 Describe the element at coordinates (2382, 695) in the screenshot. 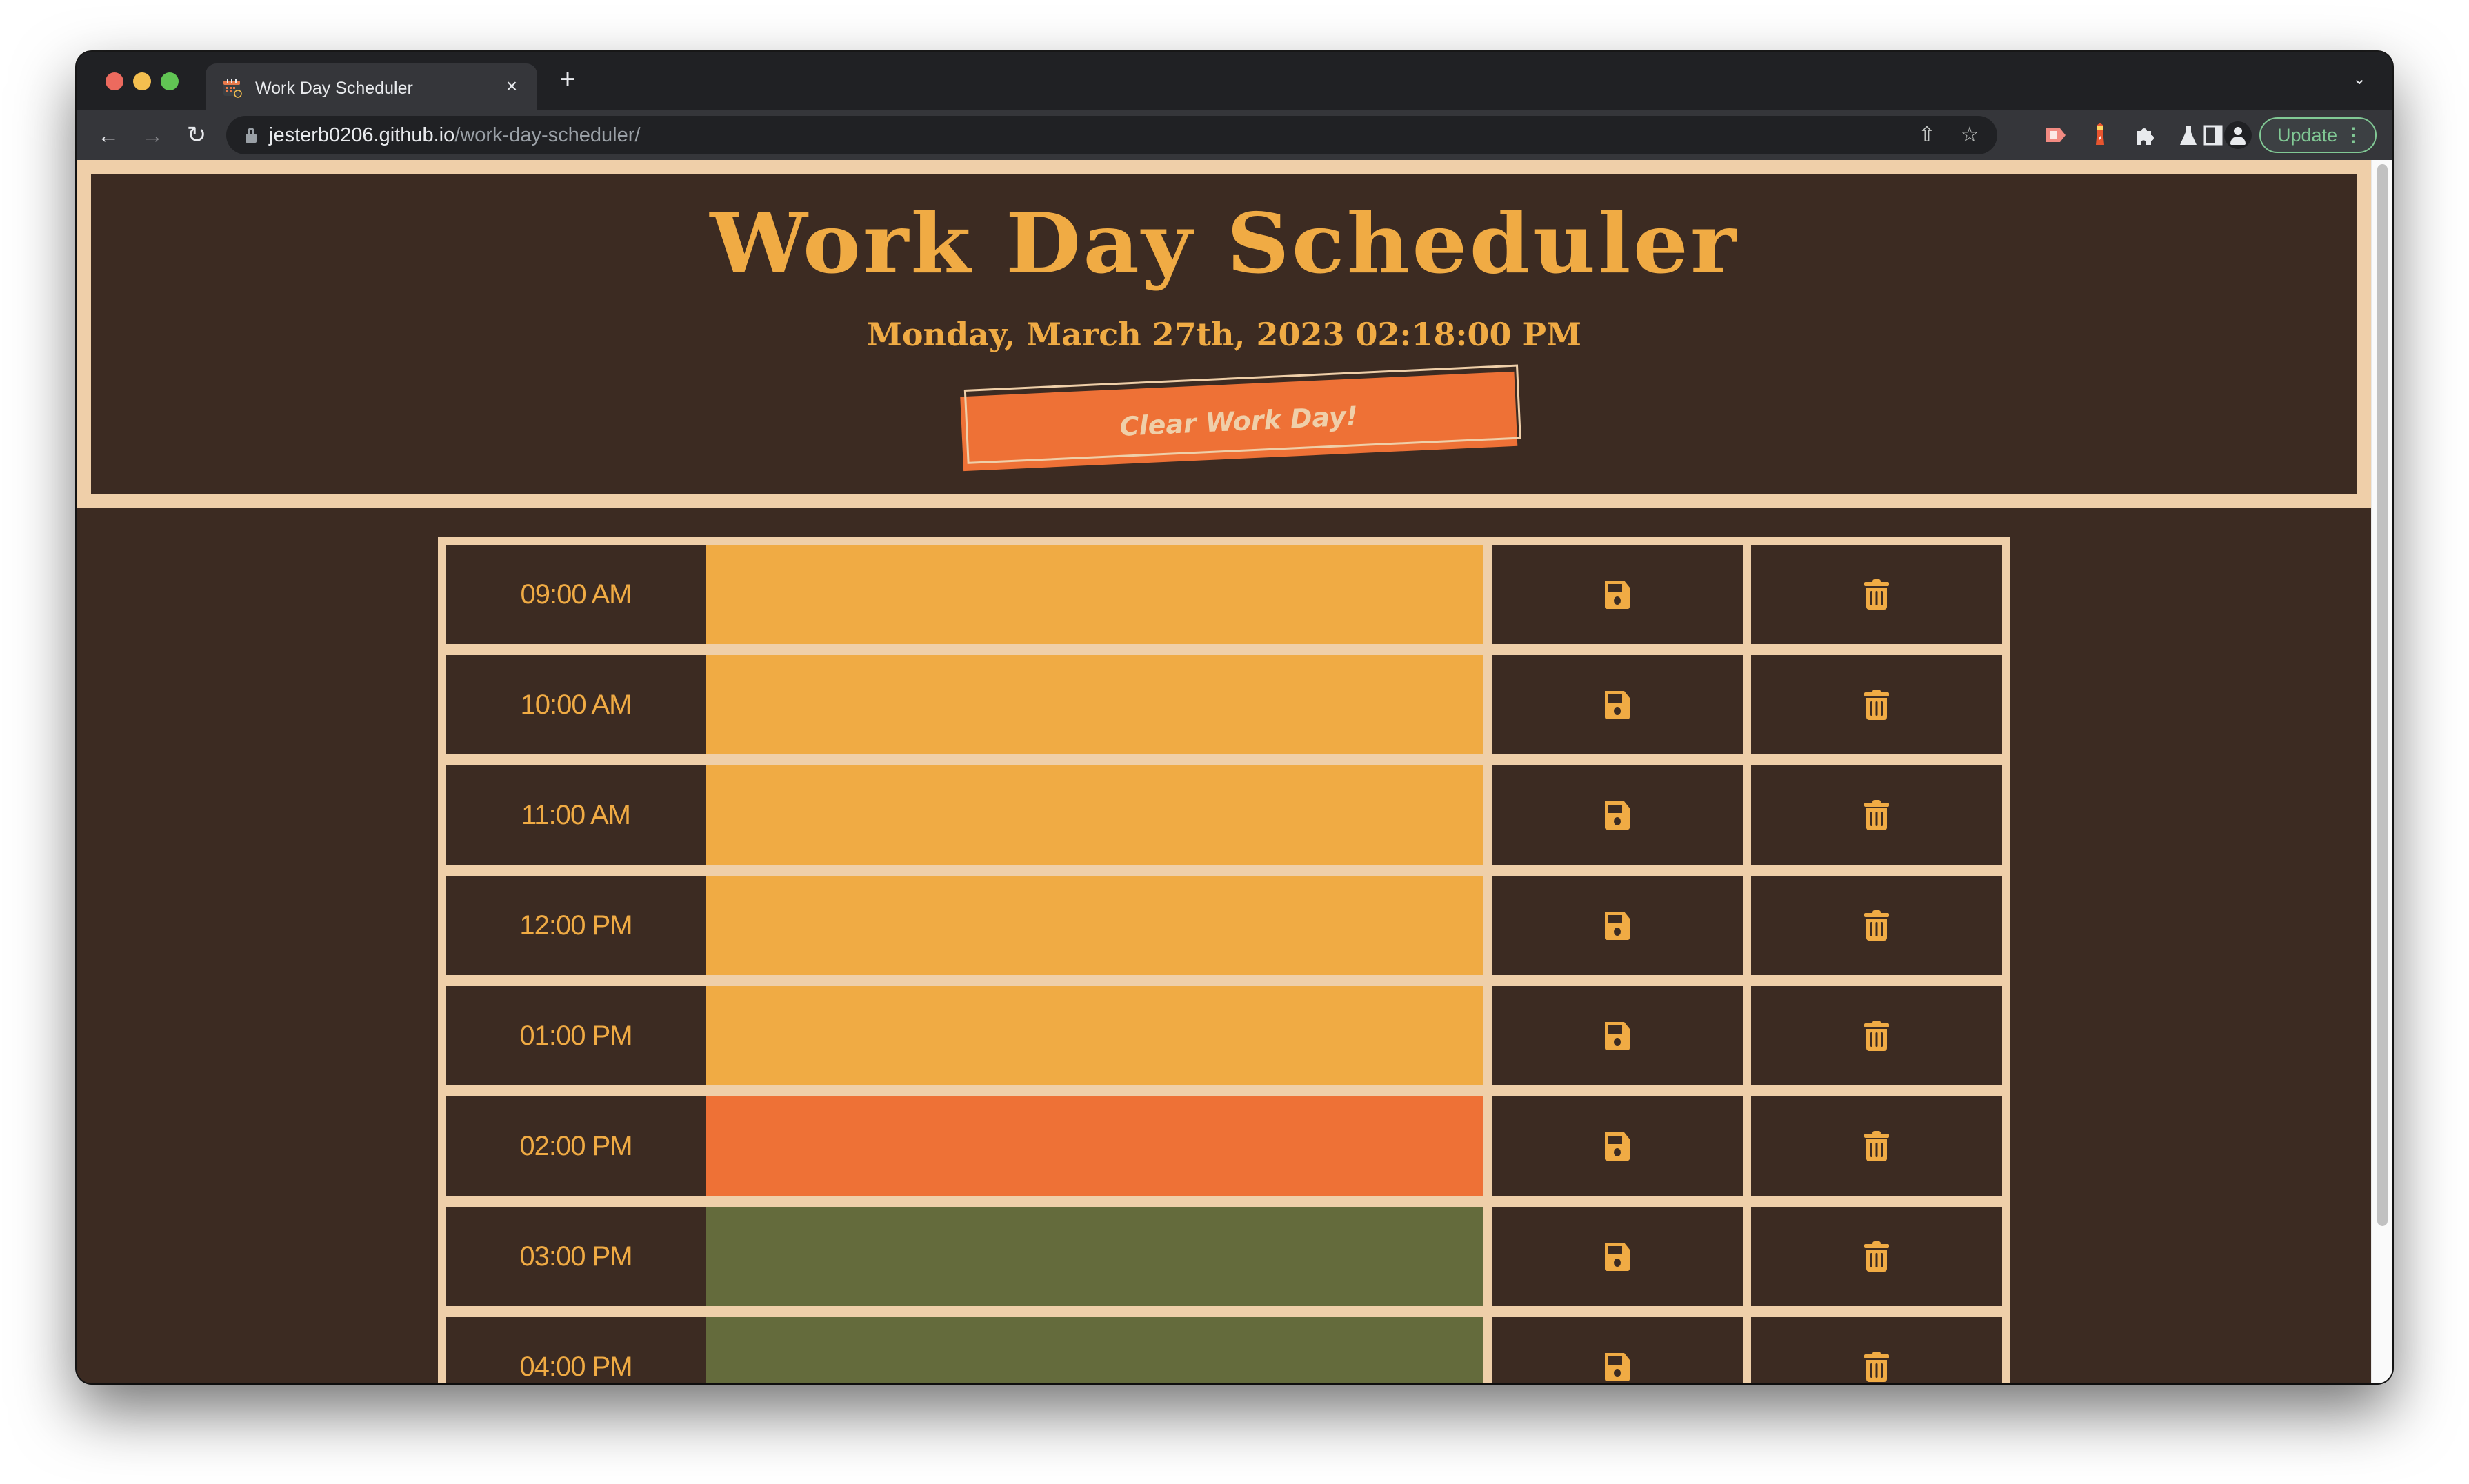

I see `scrollbar-thumb` at that location.